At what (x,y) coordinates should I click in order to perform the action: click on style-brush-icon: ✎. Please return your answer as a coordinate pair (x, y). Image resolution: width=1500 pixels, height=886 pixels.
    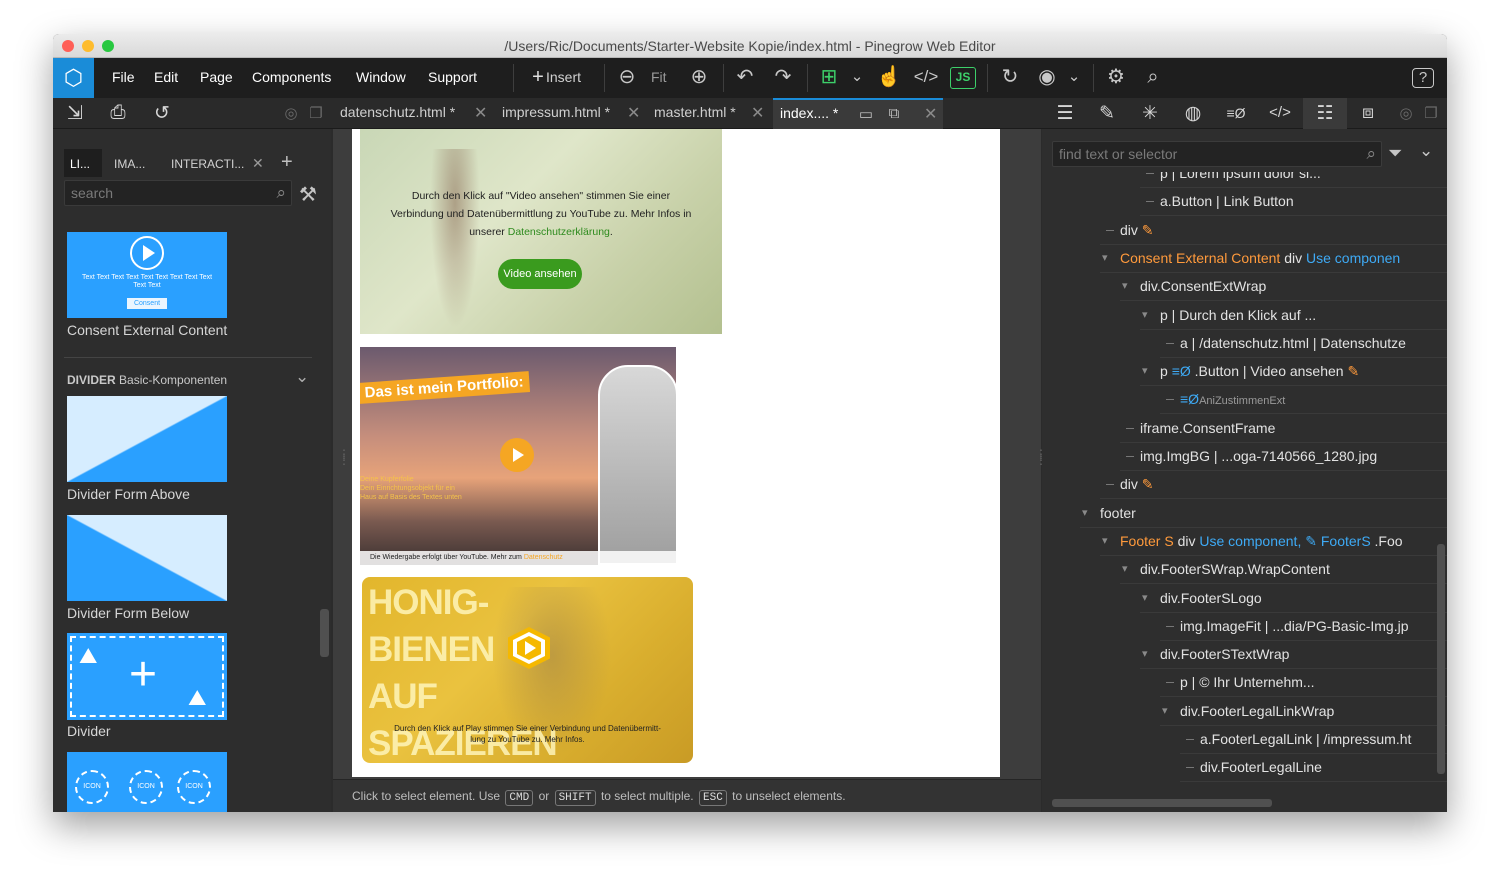
    Looking at the image, I should click on (1107, 113).